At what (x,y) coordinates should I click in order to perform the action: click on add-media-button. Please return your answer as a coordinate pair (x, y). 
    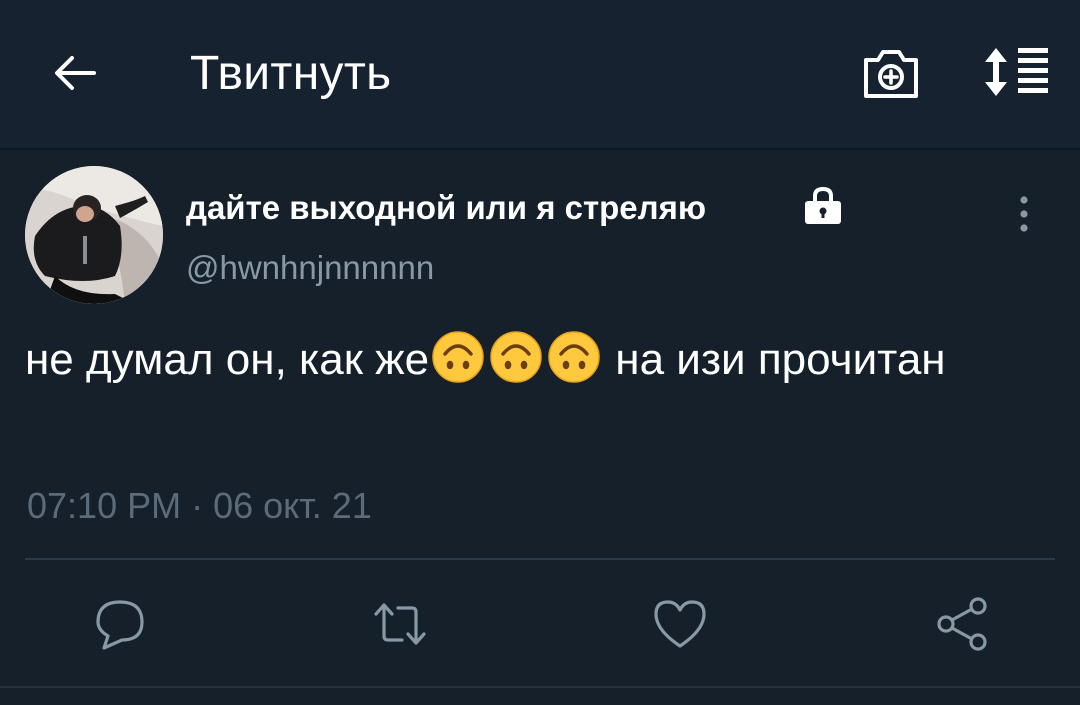
    Looking at the image, I should click on (891, 73).